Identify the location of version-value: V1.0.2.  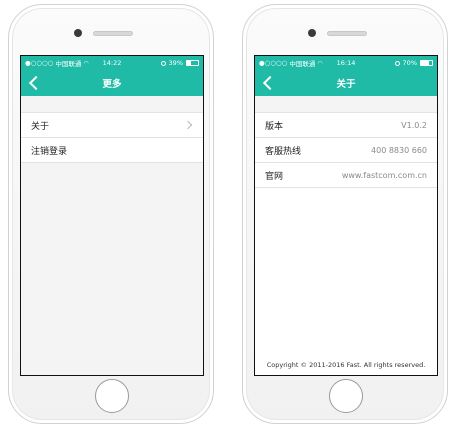
(414, 125).